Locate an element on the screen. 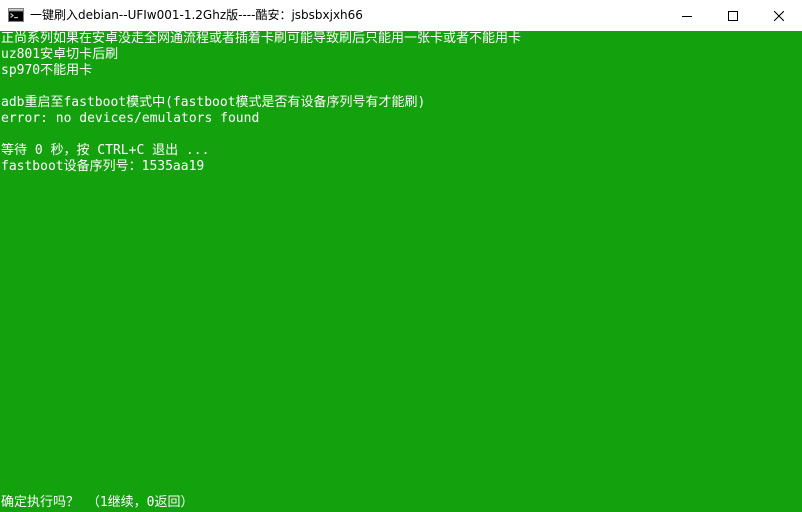  console-line: uz801安卓切卡后刷 is located at coordinates (60, 54).